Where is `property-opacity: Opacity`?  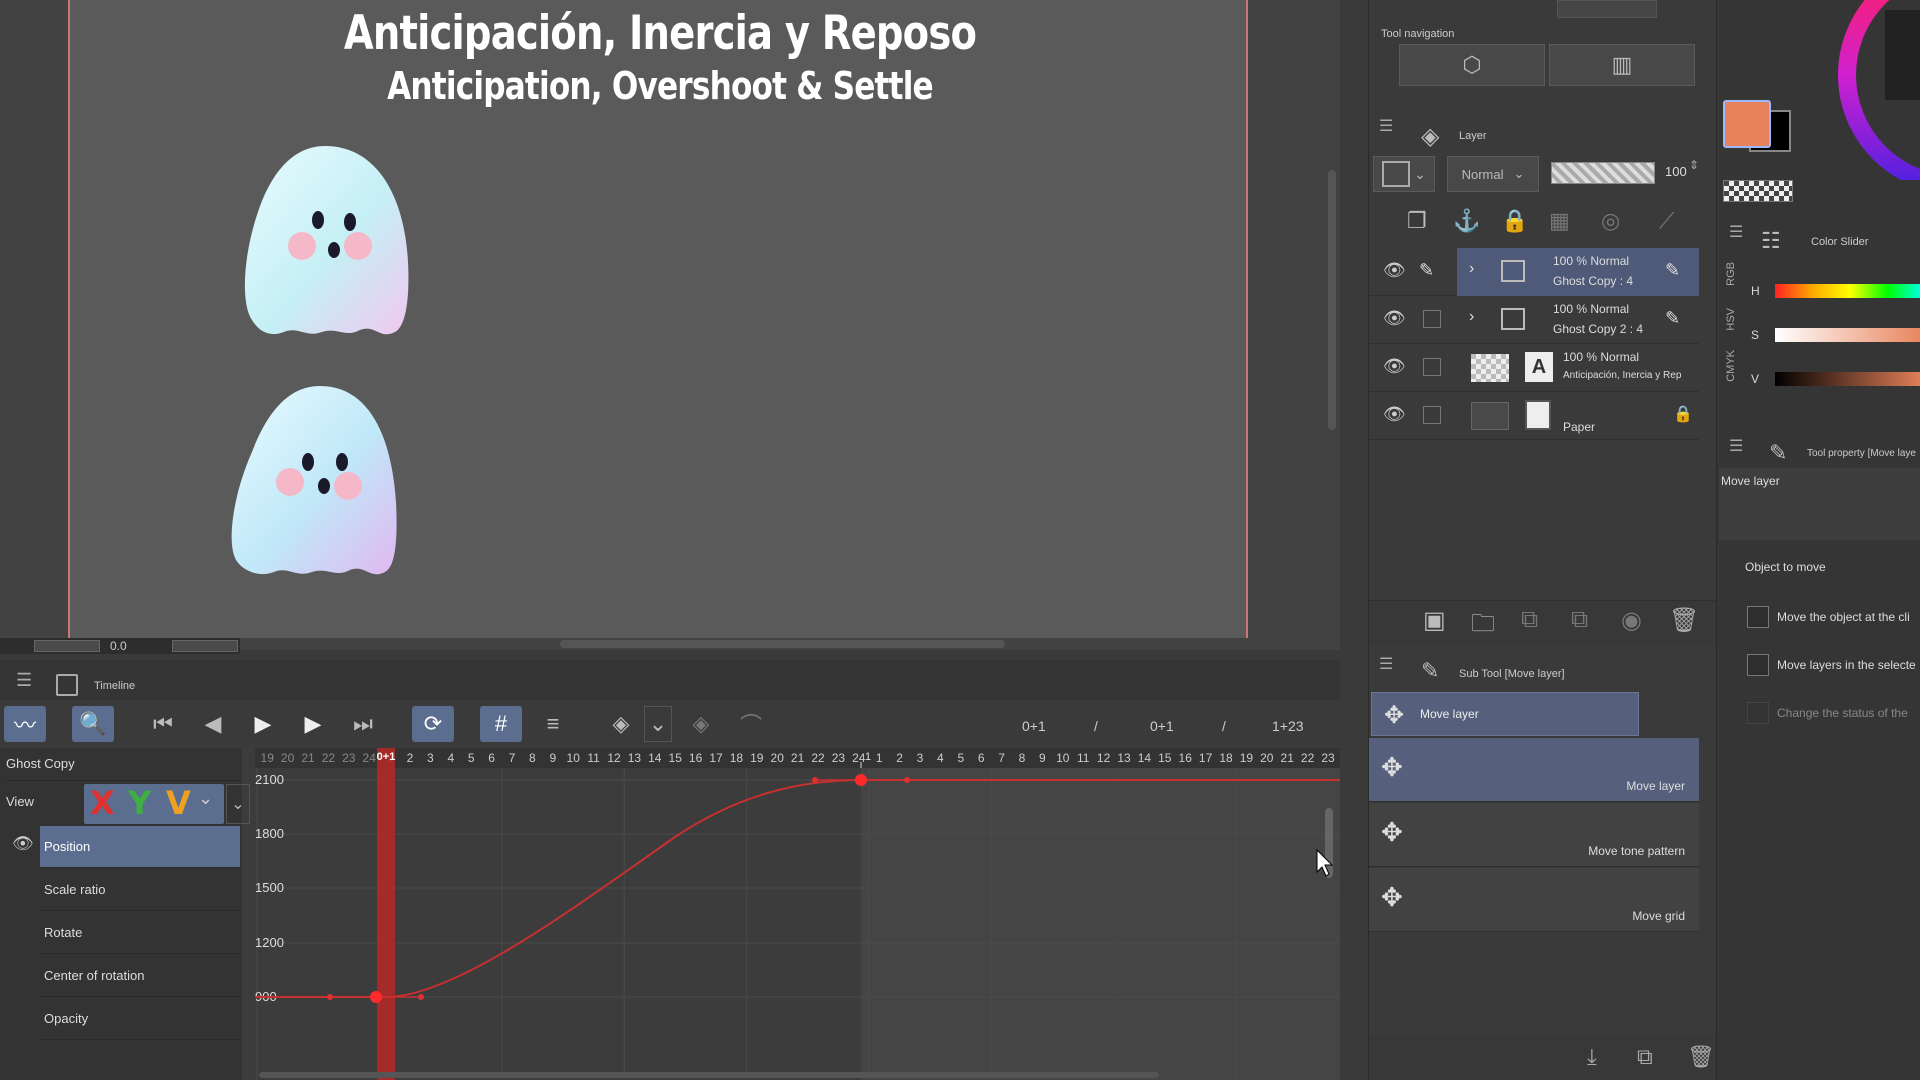 property-opacity: Opacity is located at coordinates (140, 1019).